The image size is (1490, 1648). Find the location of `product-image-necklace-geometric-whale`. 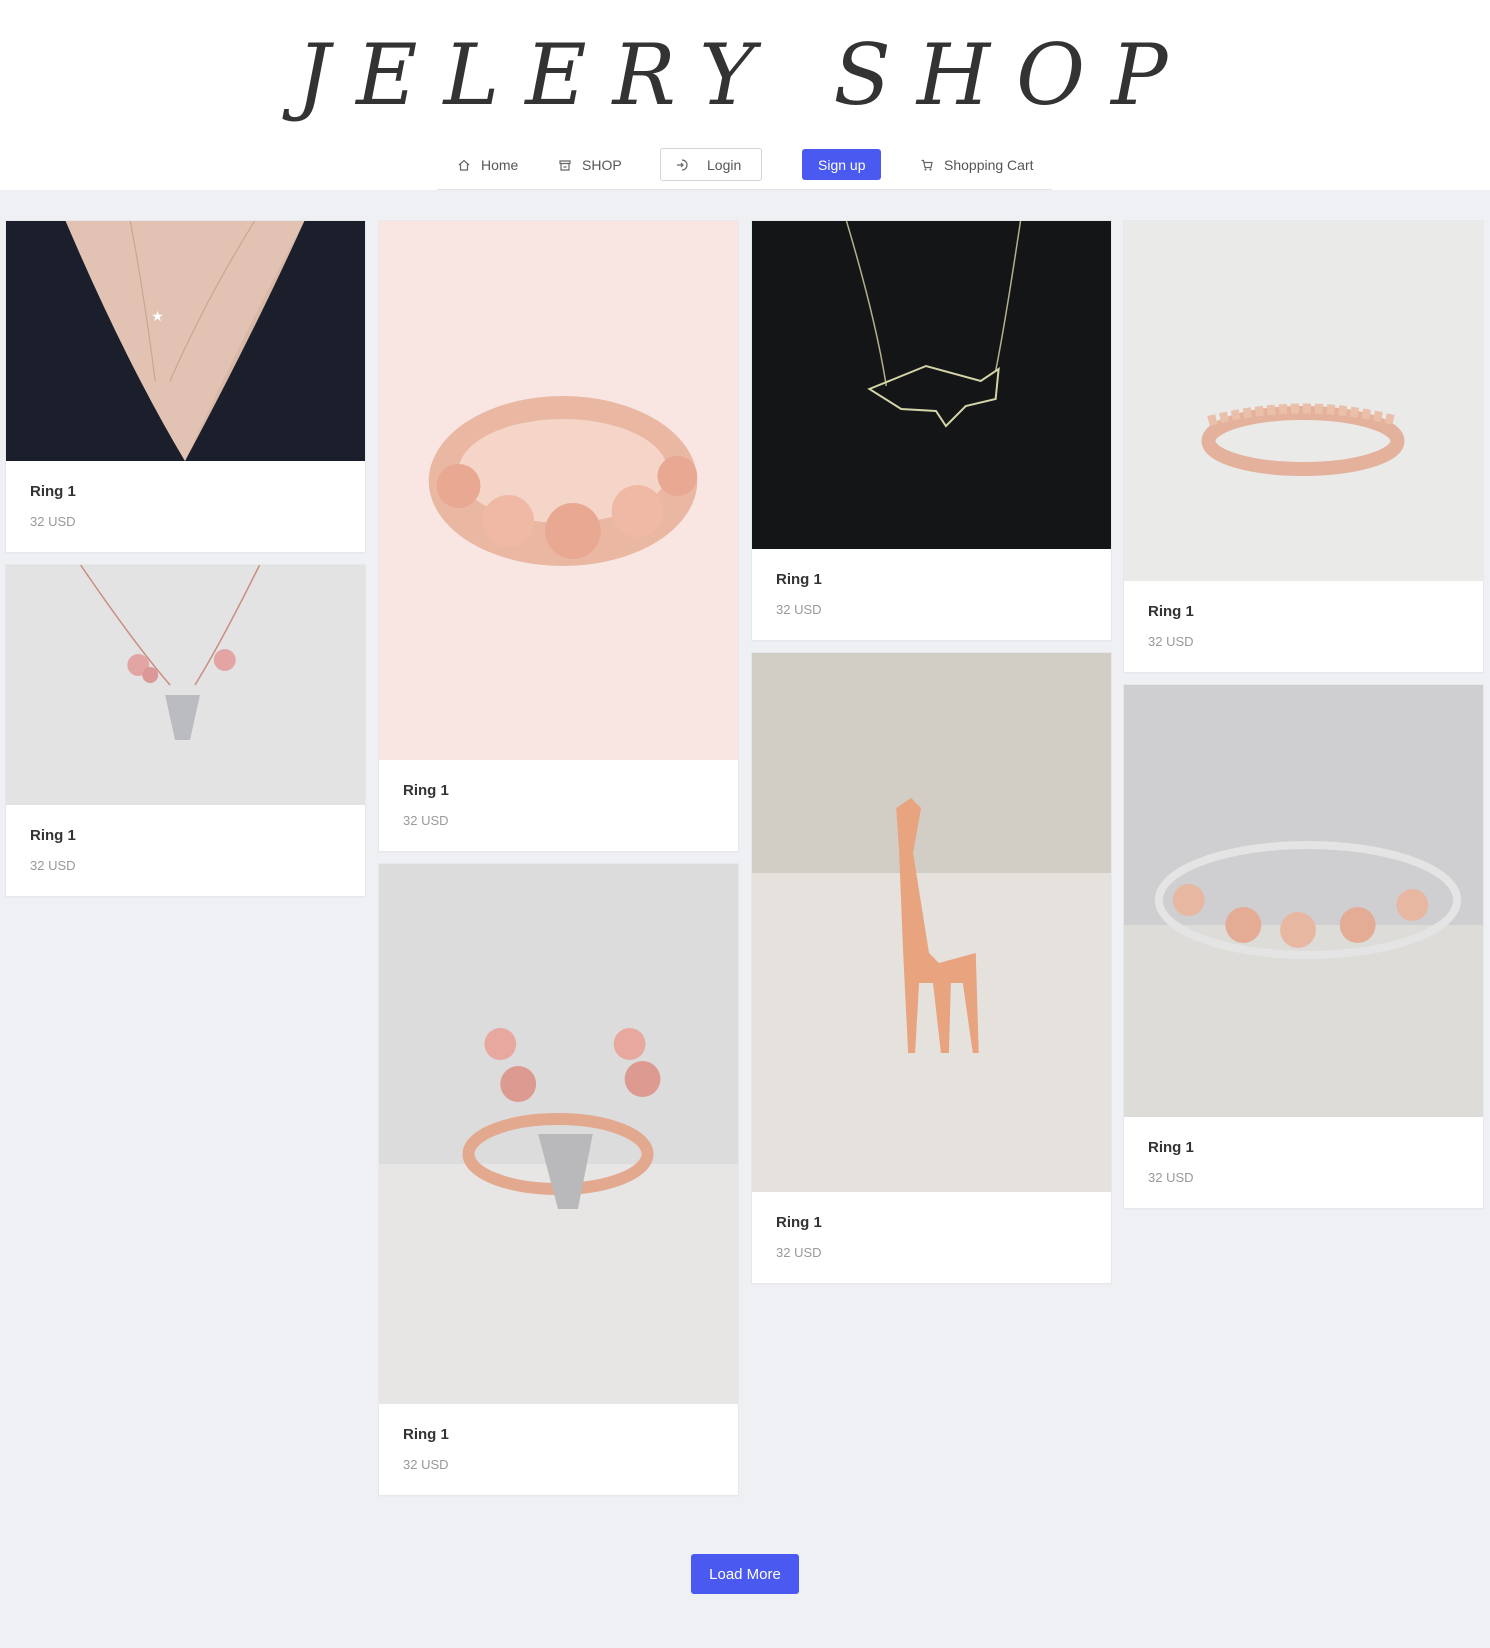

product-image-necklace-geometric-whale is located at coordinates (931, 385).